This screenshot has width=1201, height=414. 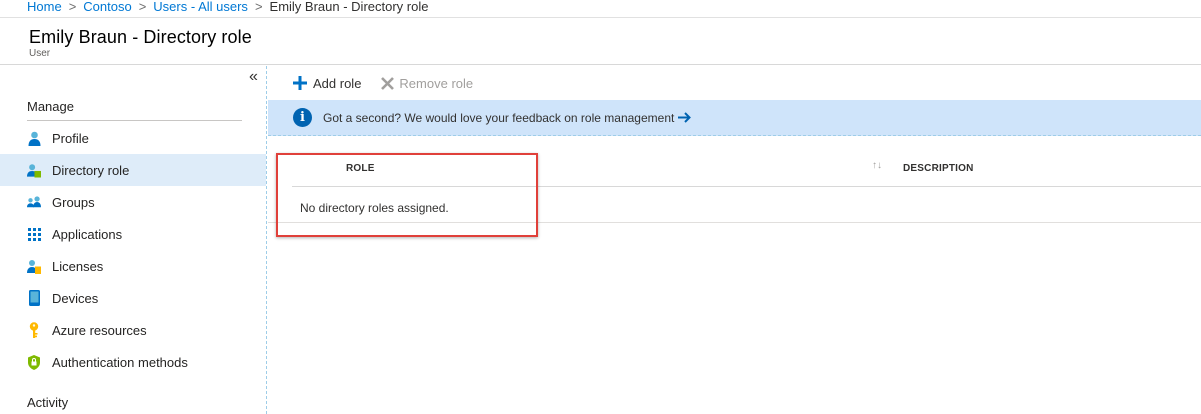 I want to click on page-header: Emily Braun - Directory role User, so click(x=600, y=42).